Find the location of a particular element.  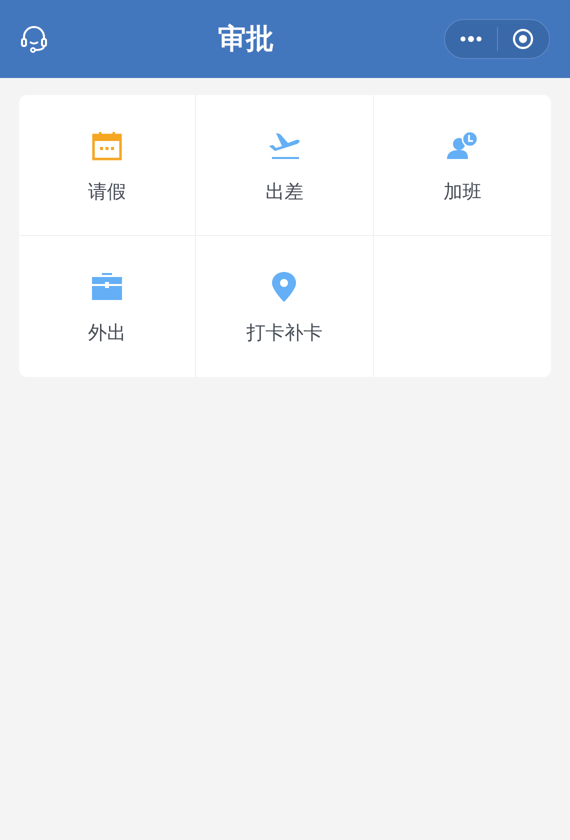

target-icon is located at coordinates (523, 39).